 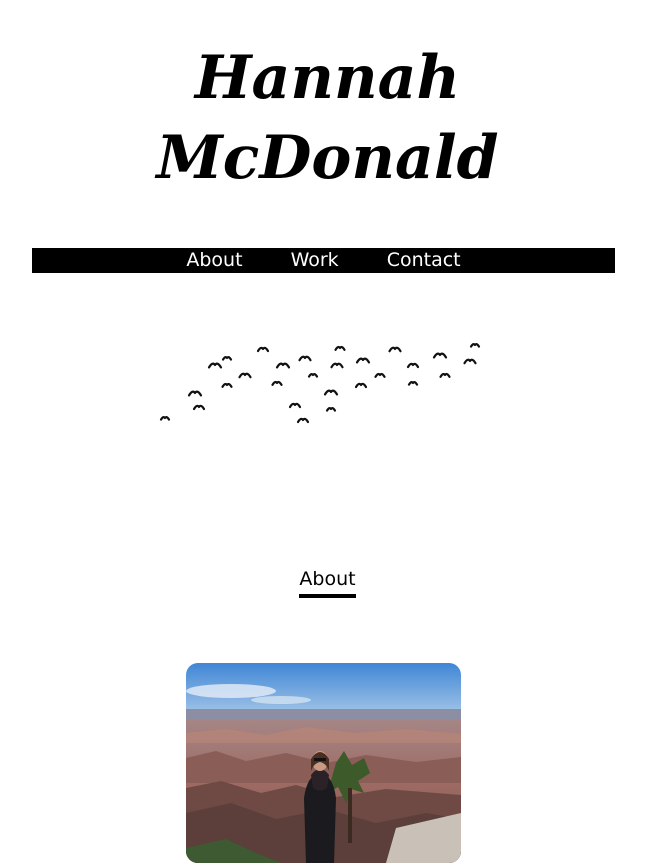 I want to click on nav-link-contact: Contact, so click(x=424, y=260).